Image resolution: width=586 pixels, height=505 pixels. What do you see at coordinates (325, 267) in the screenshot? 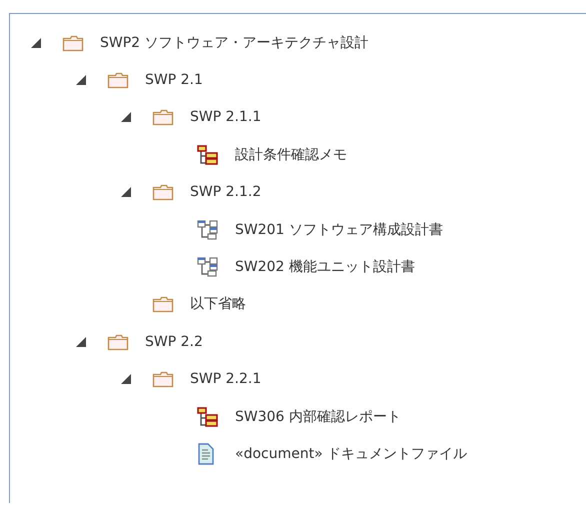
I see `tree-item: SW202 機能ユニット設計書` at bounding box center [325, 267].